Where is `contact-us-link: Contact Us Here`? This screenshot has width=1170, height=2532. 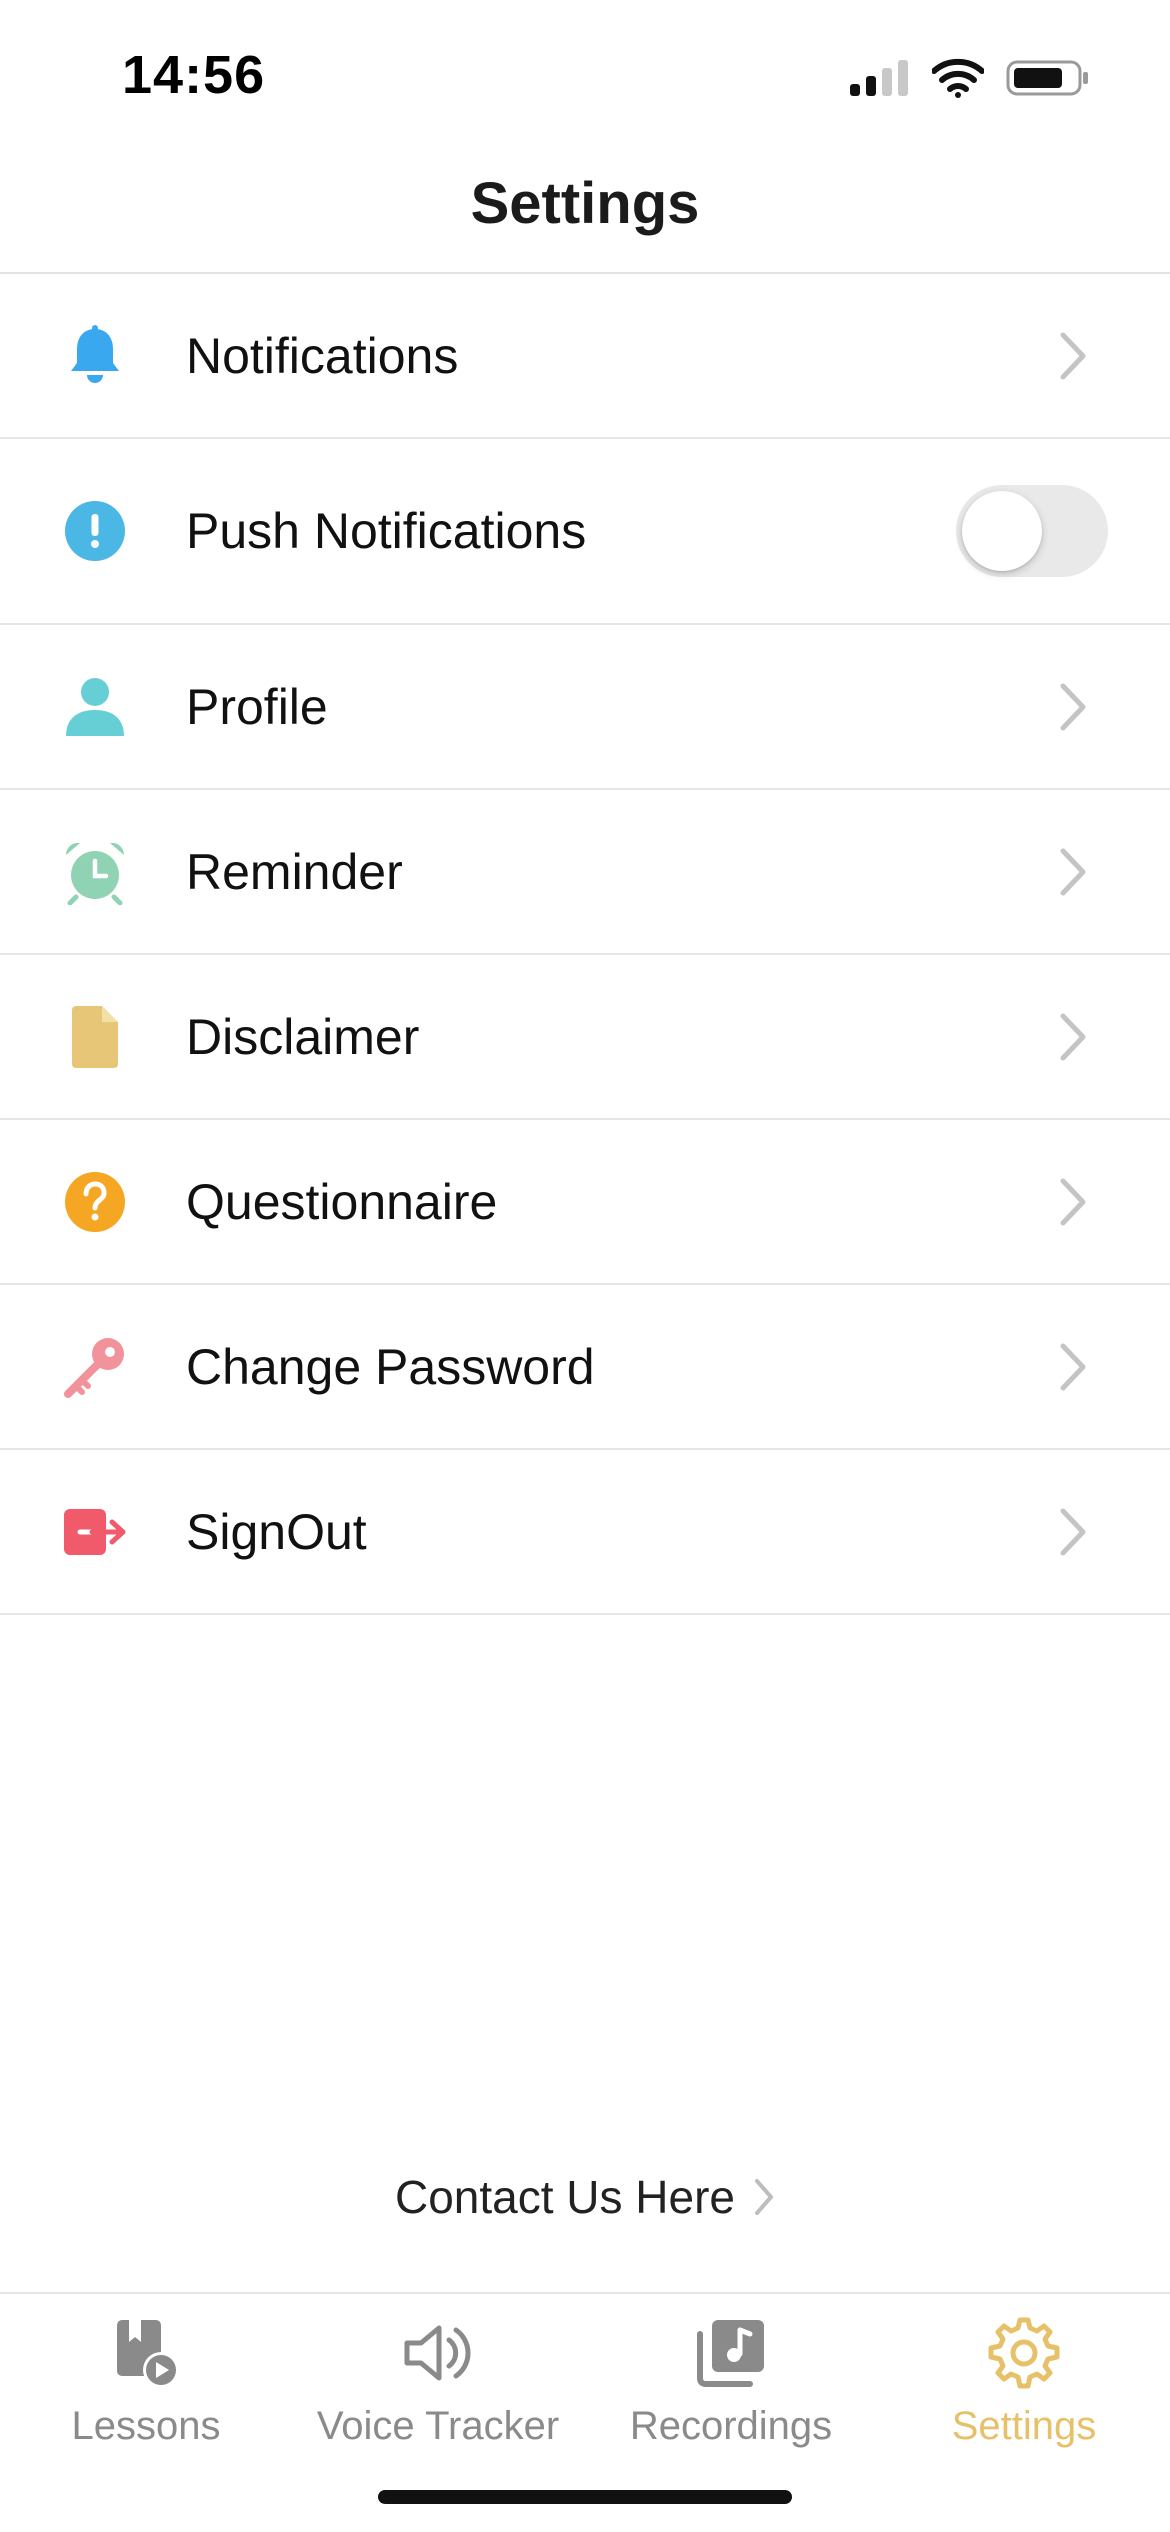 contact-us-link: Contact Us Here is located at coordinates (585, 2197).